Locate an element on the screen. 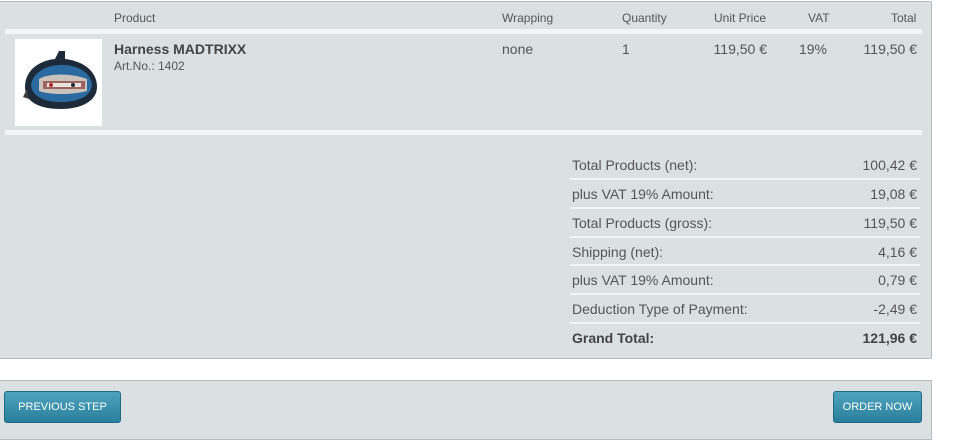 Image resolution: width=978 pixels, height=440 pixels. order-now-button: ORDER NOW is located at coordinates (877, 407).